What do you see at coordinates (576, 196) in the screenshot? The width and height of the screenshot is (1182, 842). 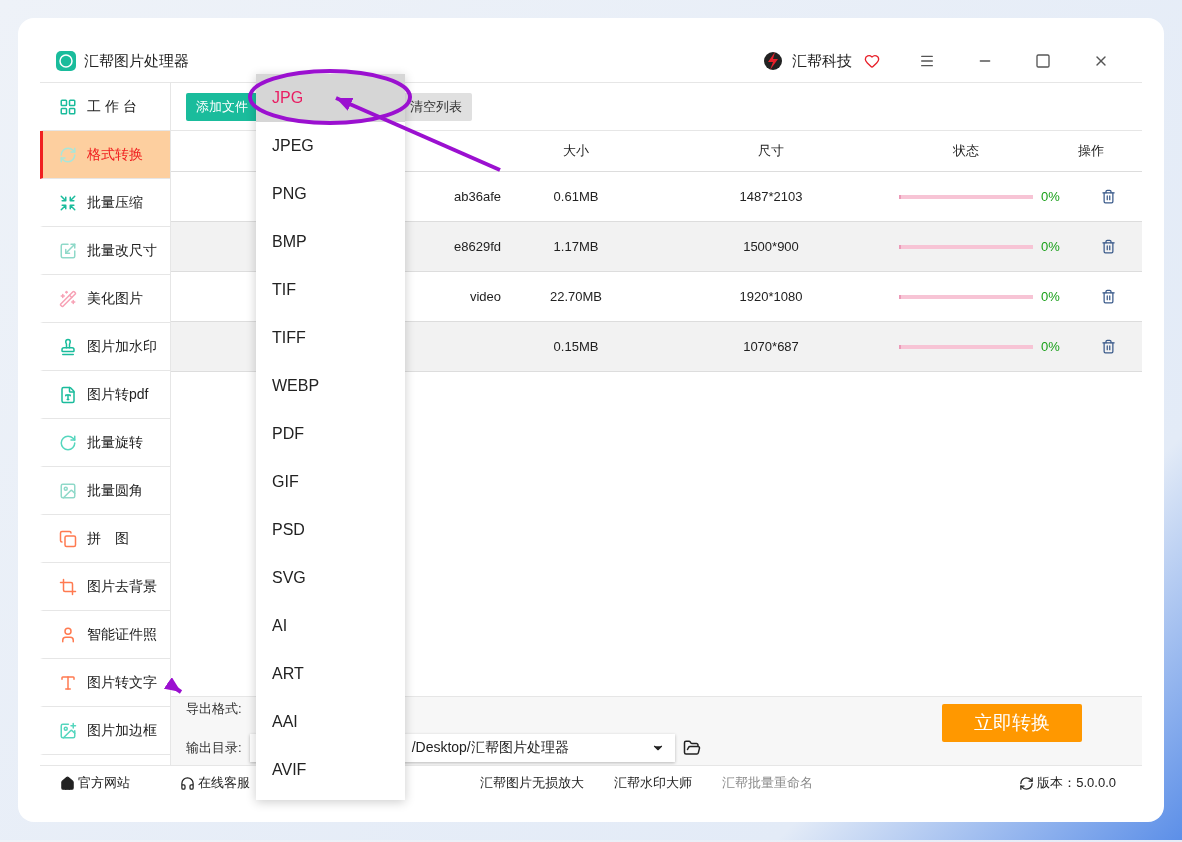 I see `size-cell-text: 0.61MB` at bounding box center [576, 196].